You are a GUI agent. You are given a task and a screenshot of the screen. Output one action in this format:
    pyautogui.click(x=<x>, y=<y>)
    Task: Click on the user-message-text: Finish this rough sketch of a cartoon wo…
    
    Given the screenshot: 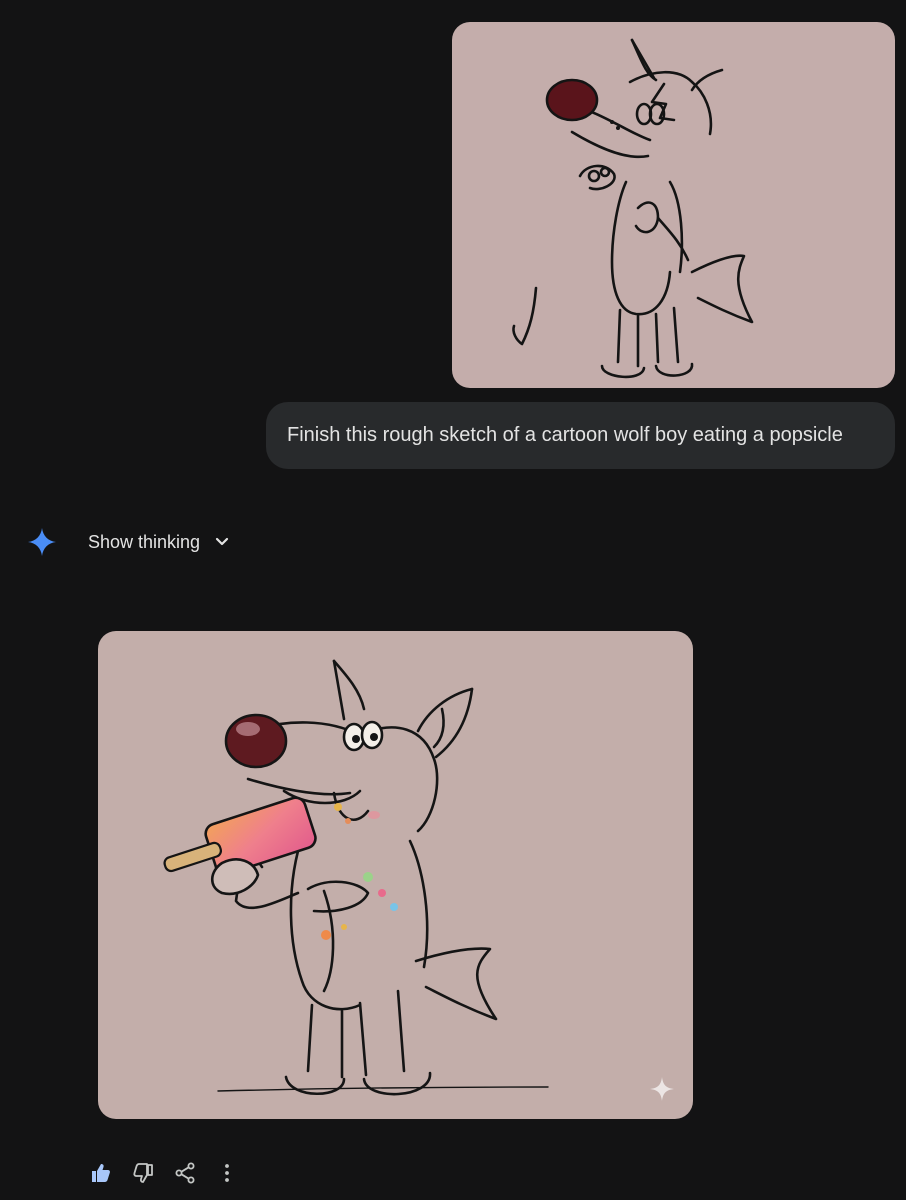 What is the action you would take?
    pyautogui.click(x=565, y=435)
    